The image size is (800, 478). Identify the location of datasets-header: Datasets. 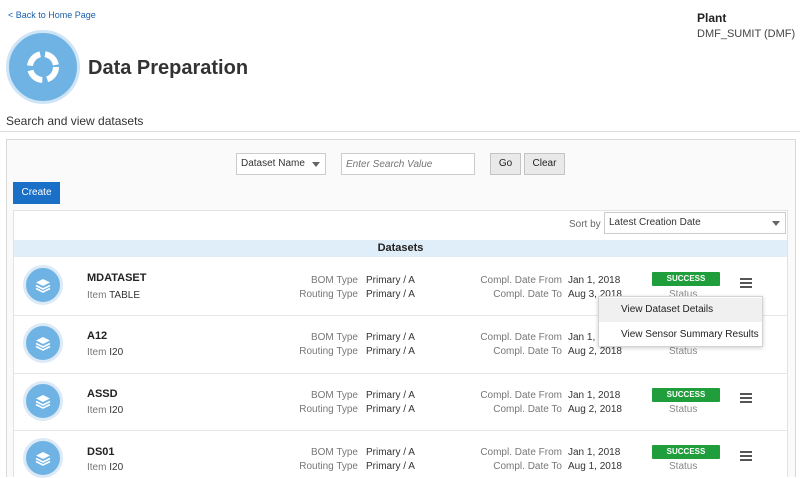
(400, 248).